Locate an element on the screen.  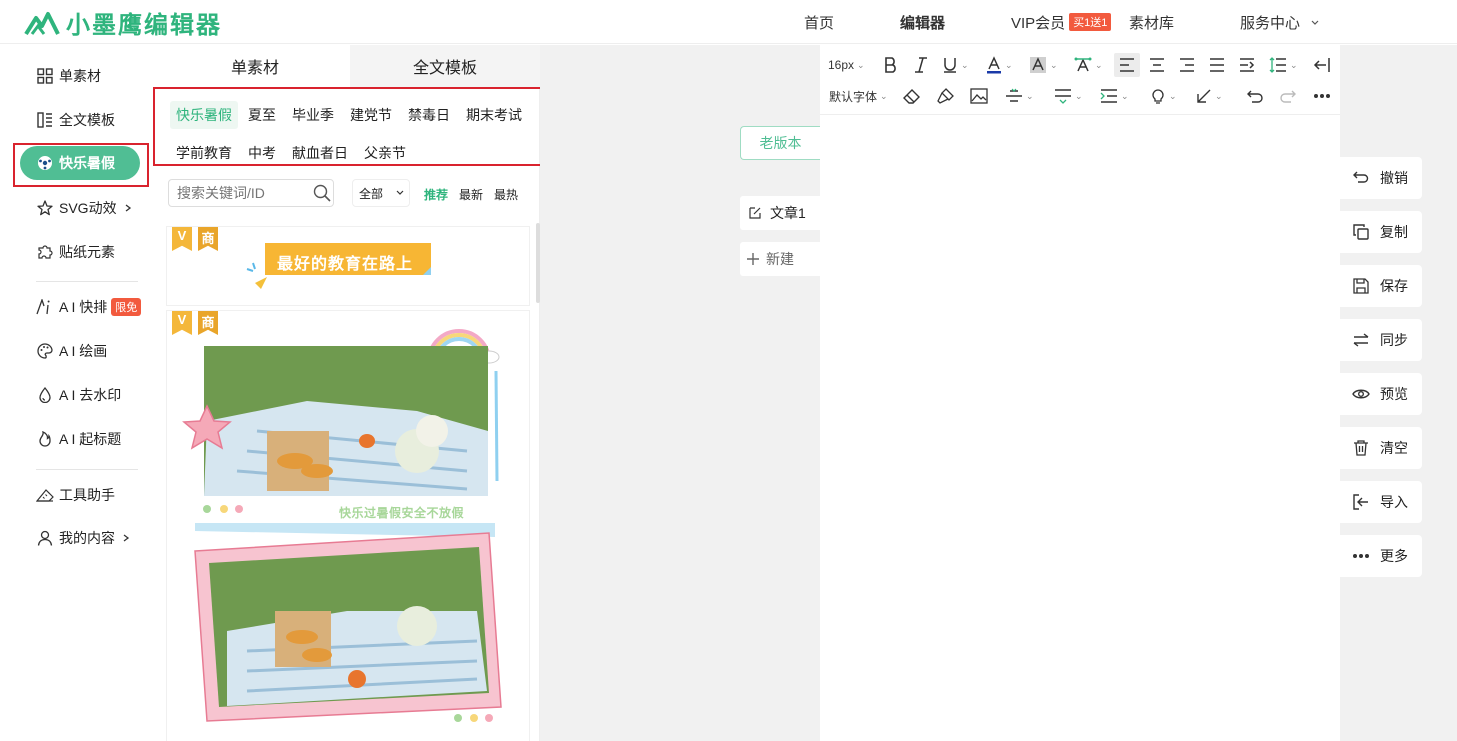
paragraph-spacing-button: ⌄ is located at coordinates (1068, 96).